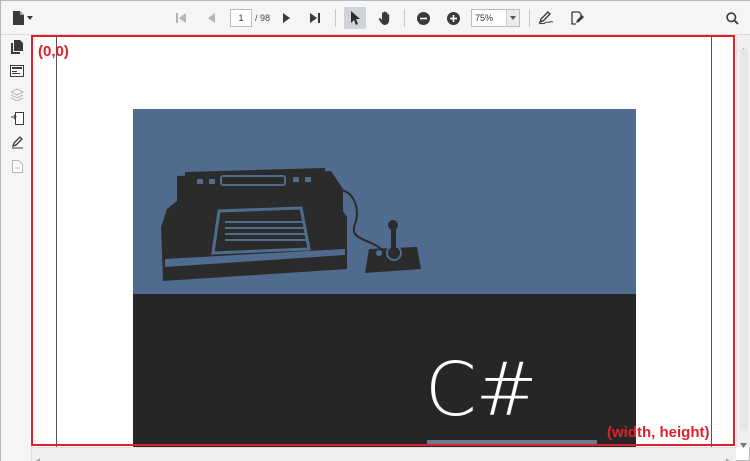 This screenshot has height=461, width=750. What do you see at coordinates (16, 248) in the screenshot?
I see `left-sidebar` at bounding box center [16, 248].